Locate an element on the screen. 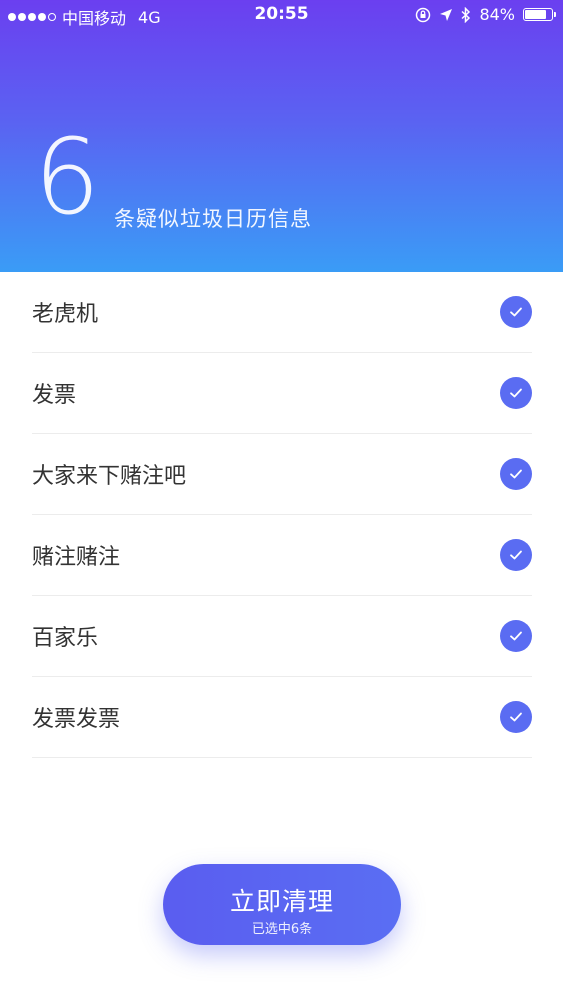 The image size is (563, 1000). suspicious-count-label: 条疑似垃圾日历信息 is located at coordinates (213, 219).